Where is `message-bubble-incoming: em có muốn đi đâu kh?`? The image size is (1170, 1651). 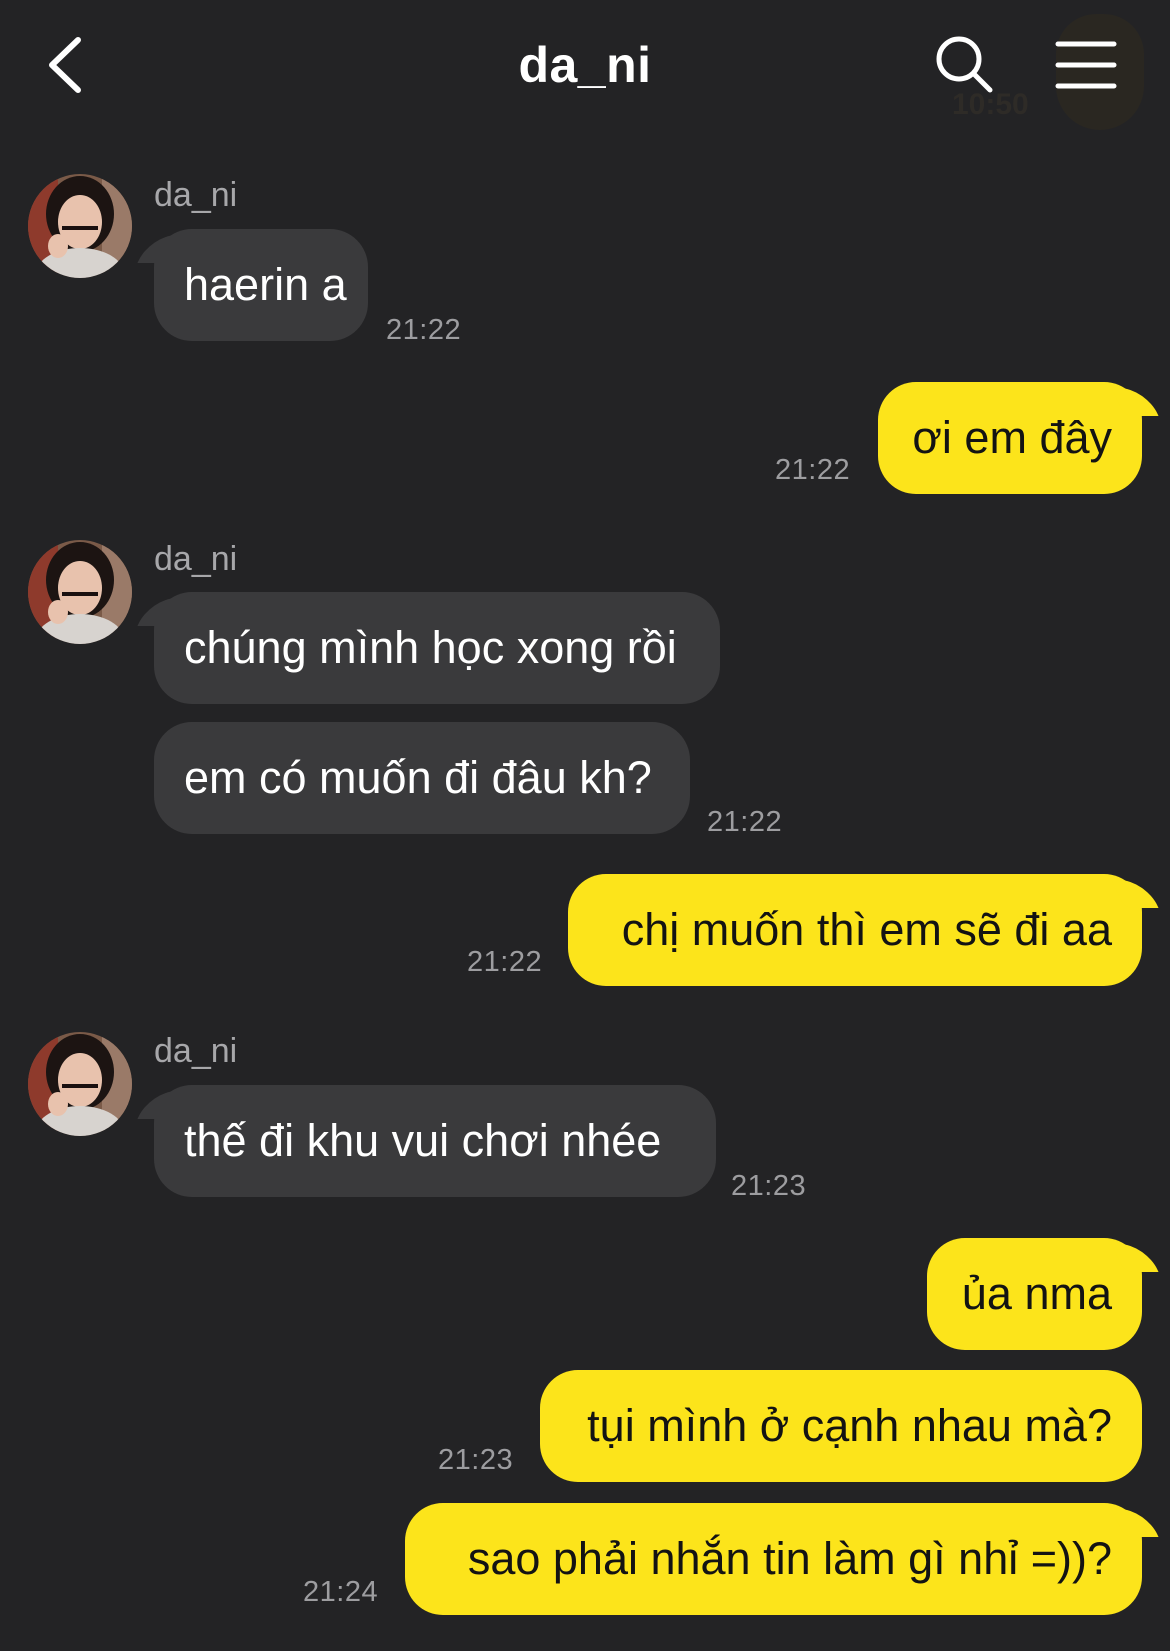 message-bubble-incoming: em có muốn đi đâu kh? is located at coordinates (422, 778).